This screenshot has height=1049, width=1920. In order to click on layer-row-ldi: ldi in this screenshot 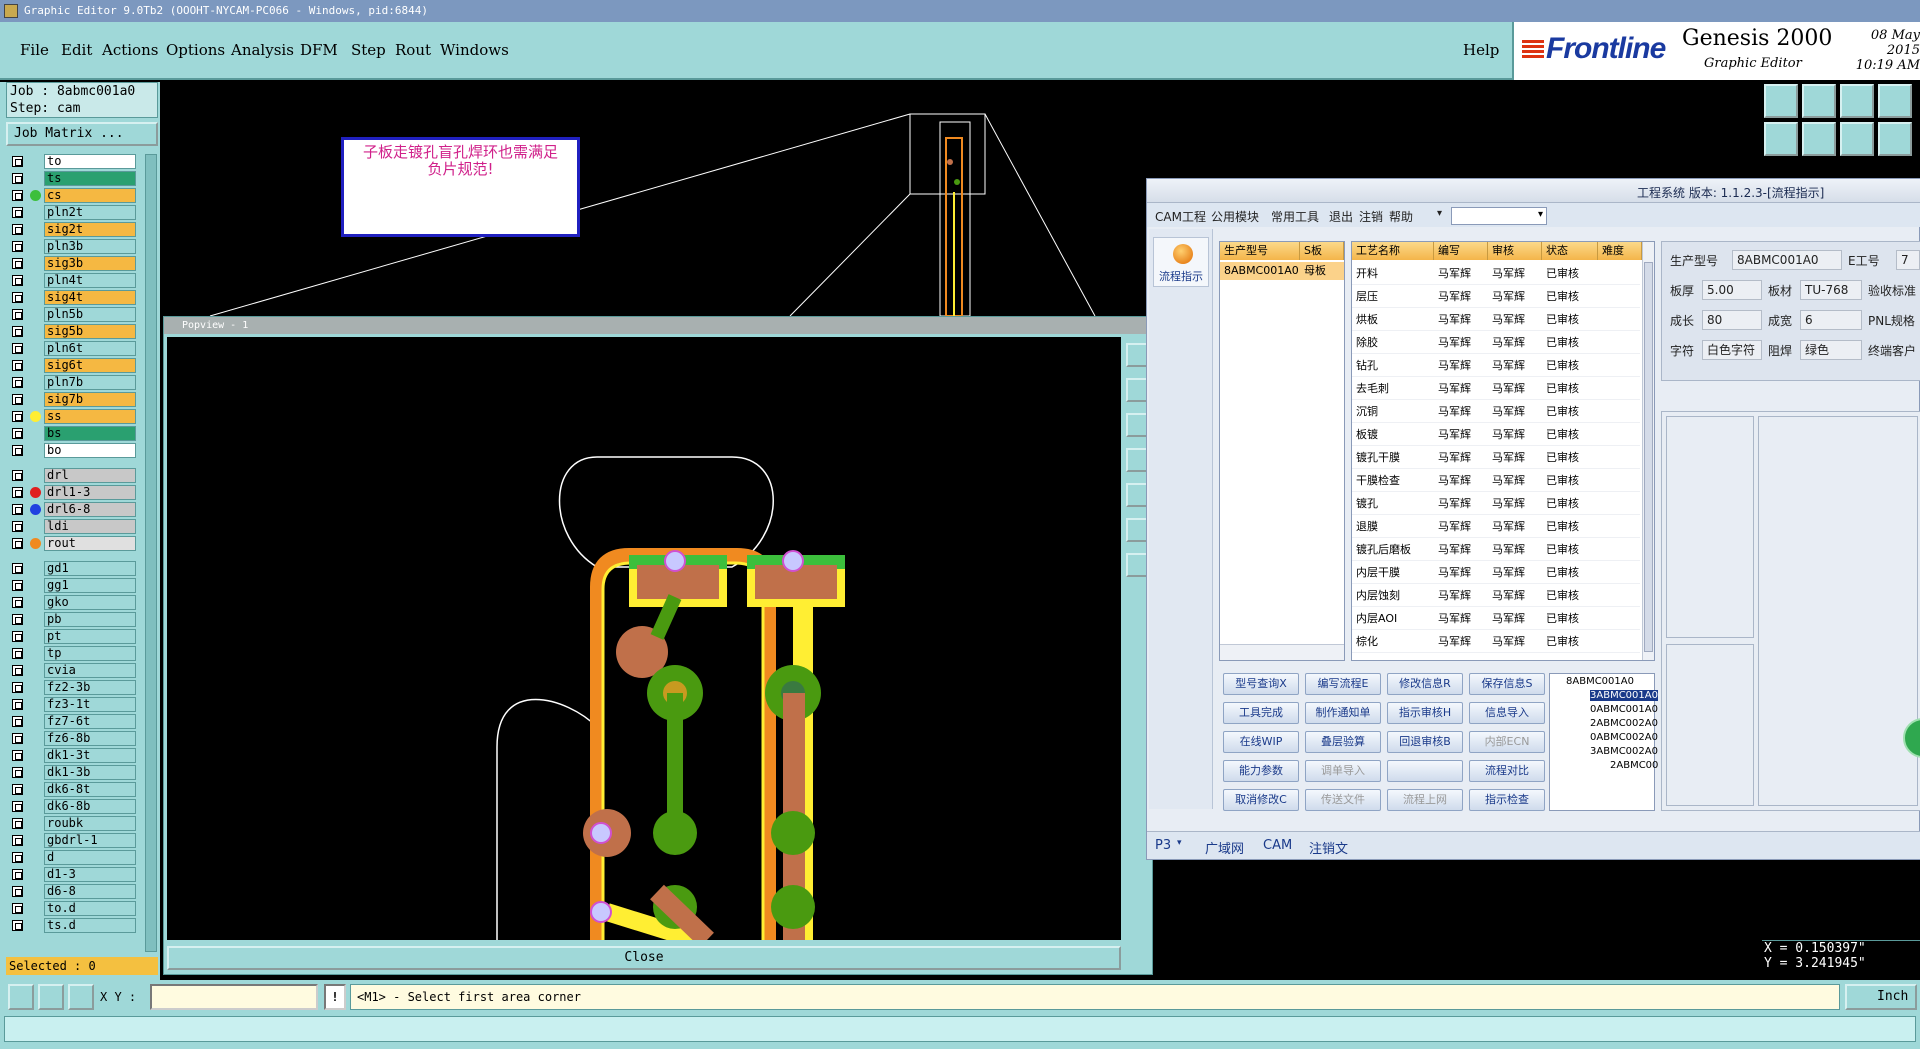, I will do `click(77, 526)`.